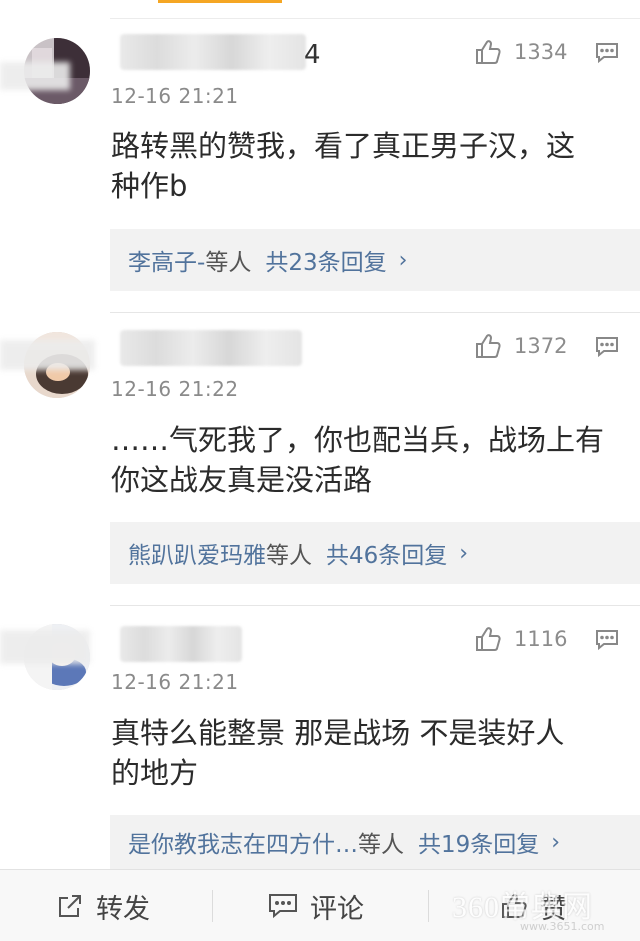  Describe the element at coordinates (166, 260) in the screenshot. I see `reply-usernames: 李高子-` at that location.